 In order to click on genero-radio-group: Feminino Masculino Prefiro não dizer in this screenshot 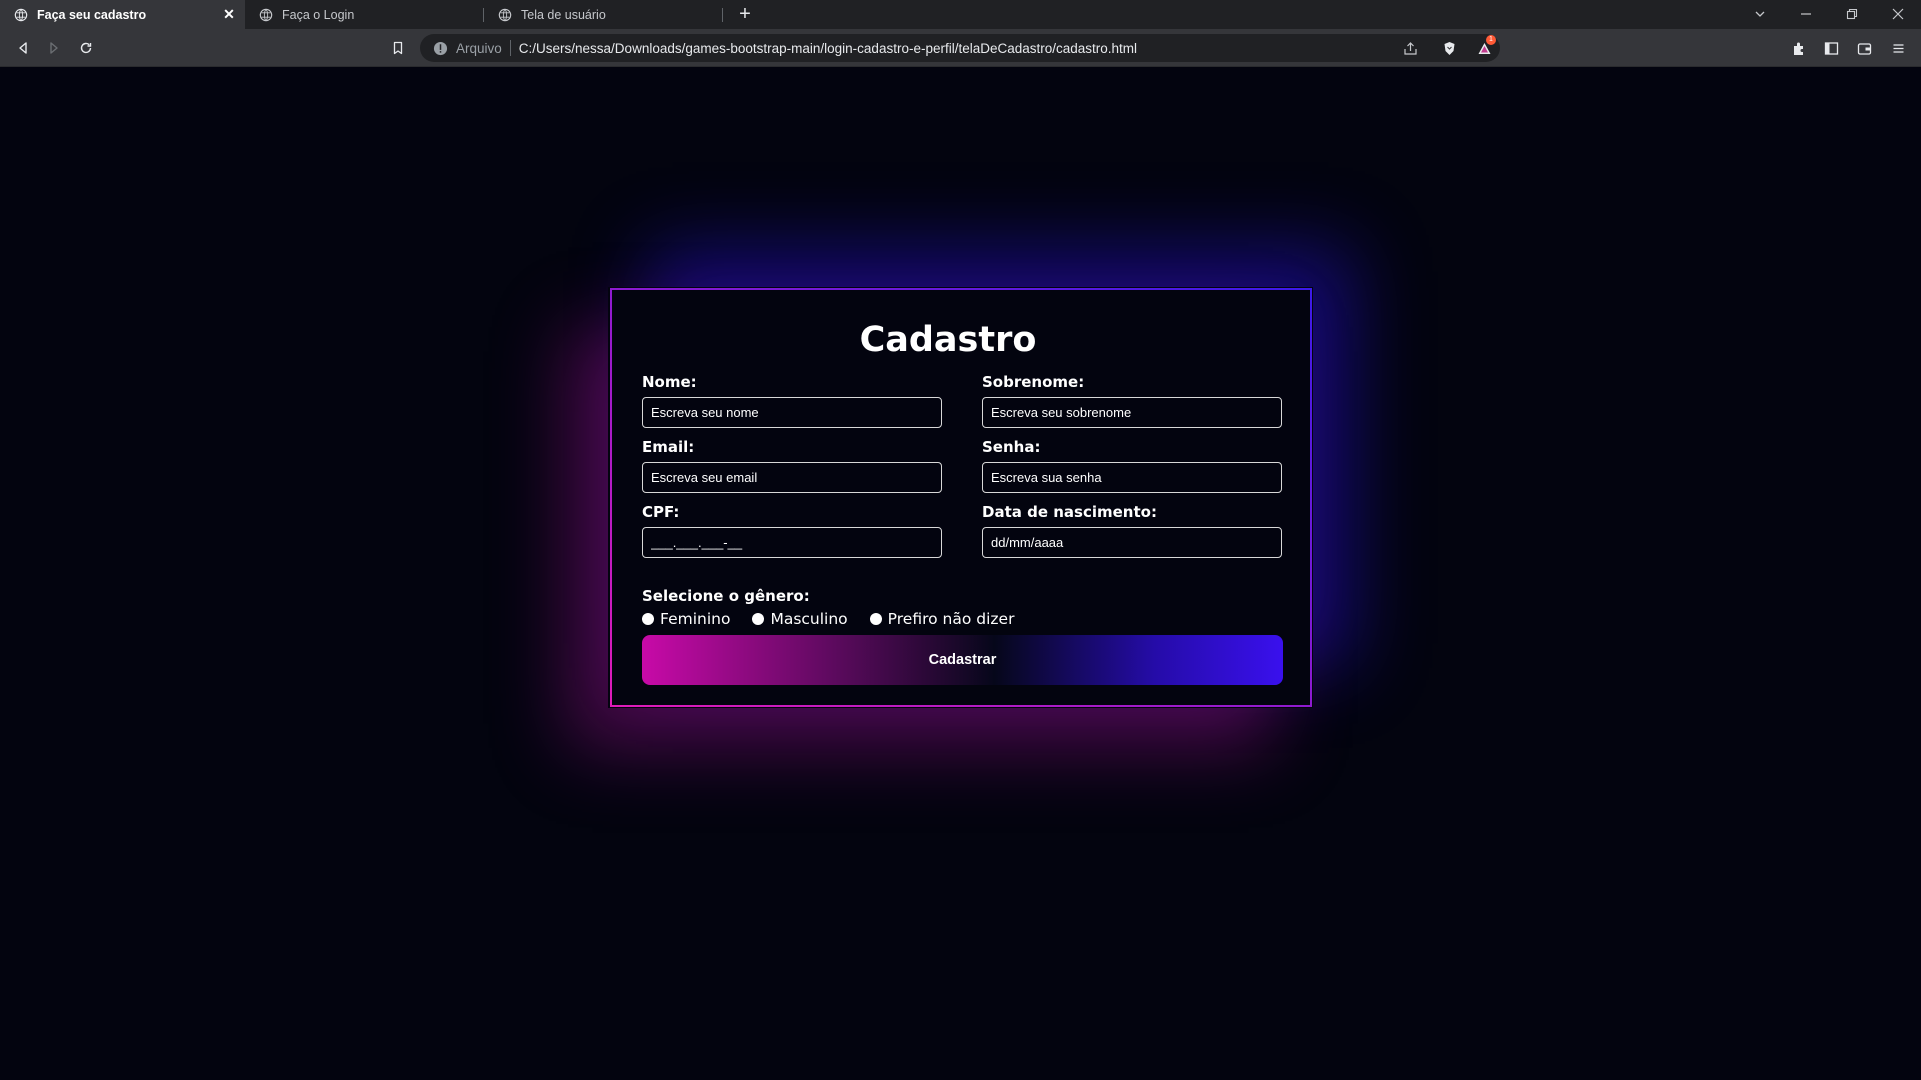, I will do `click(839, 619)`.